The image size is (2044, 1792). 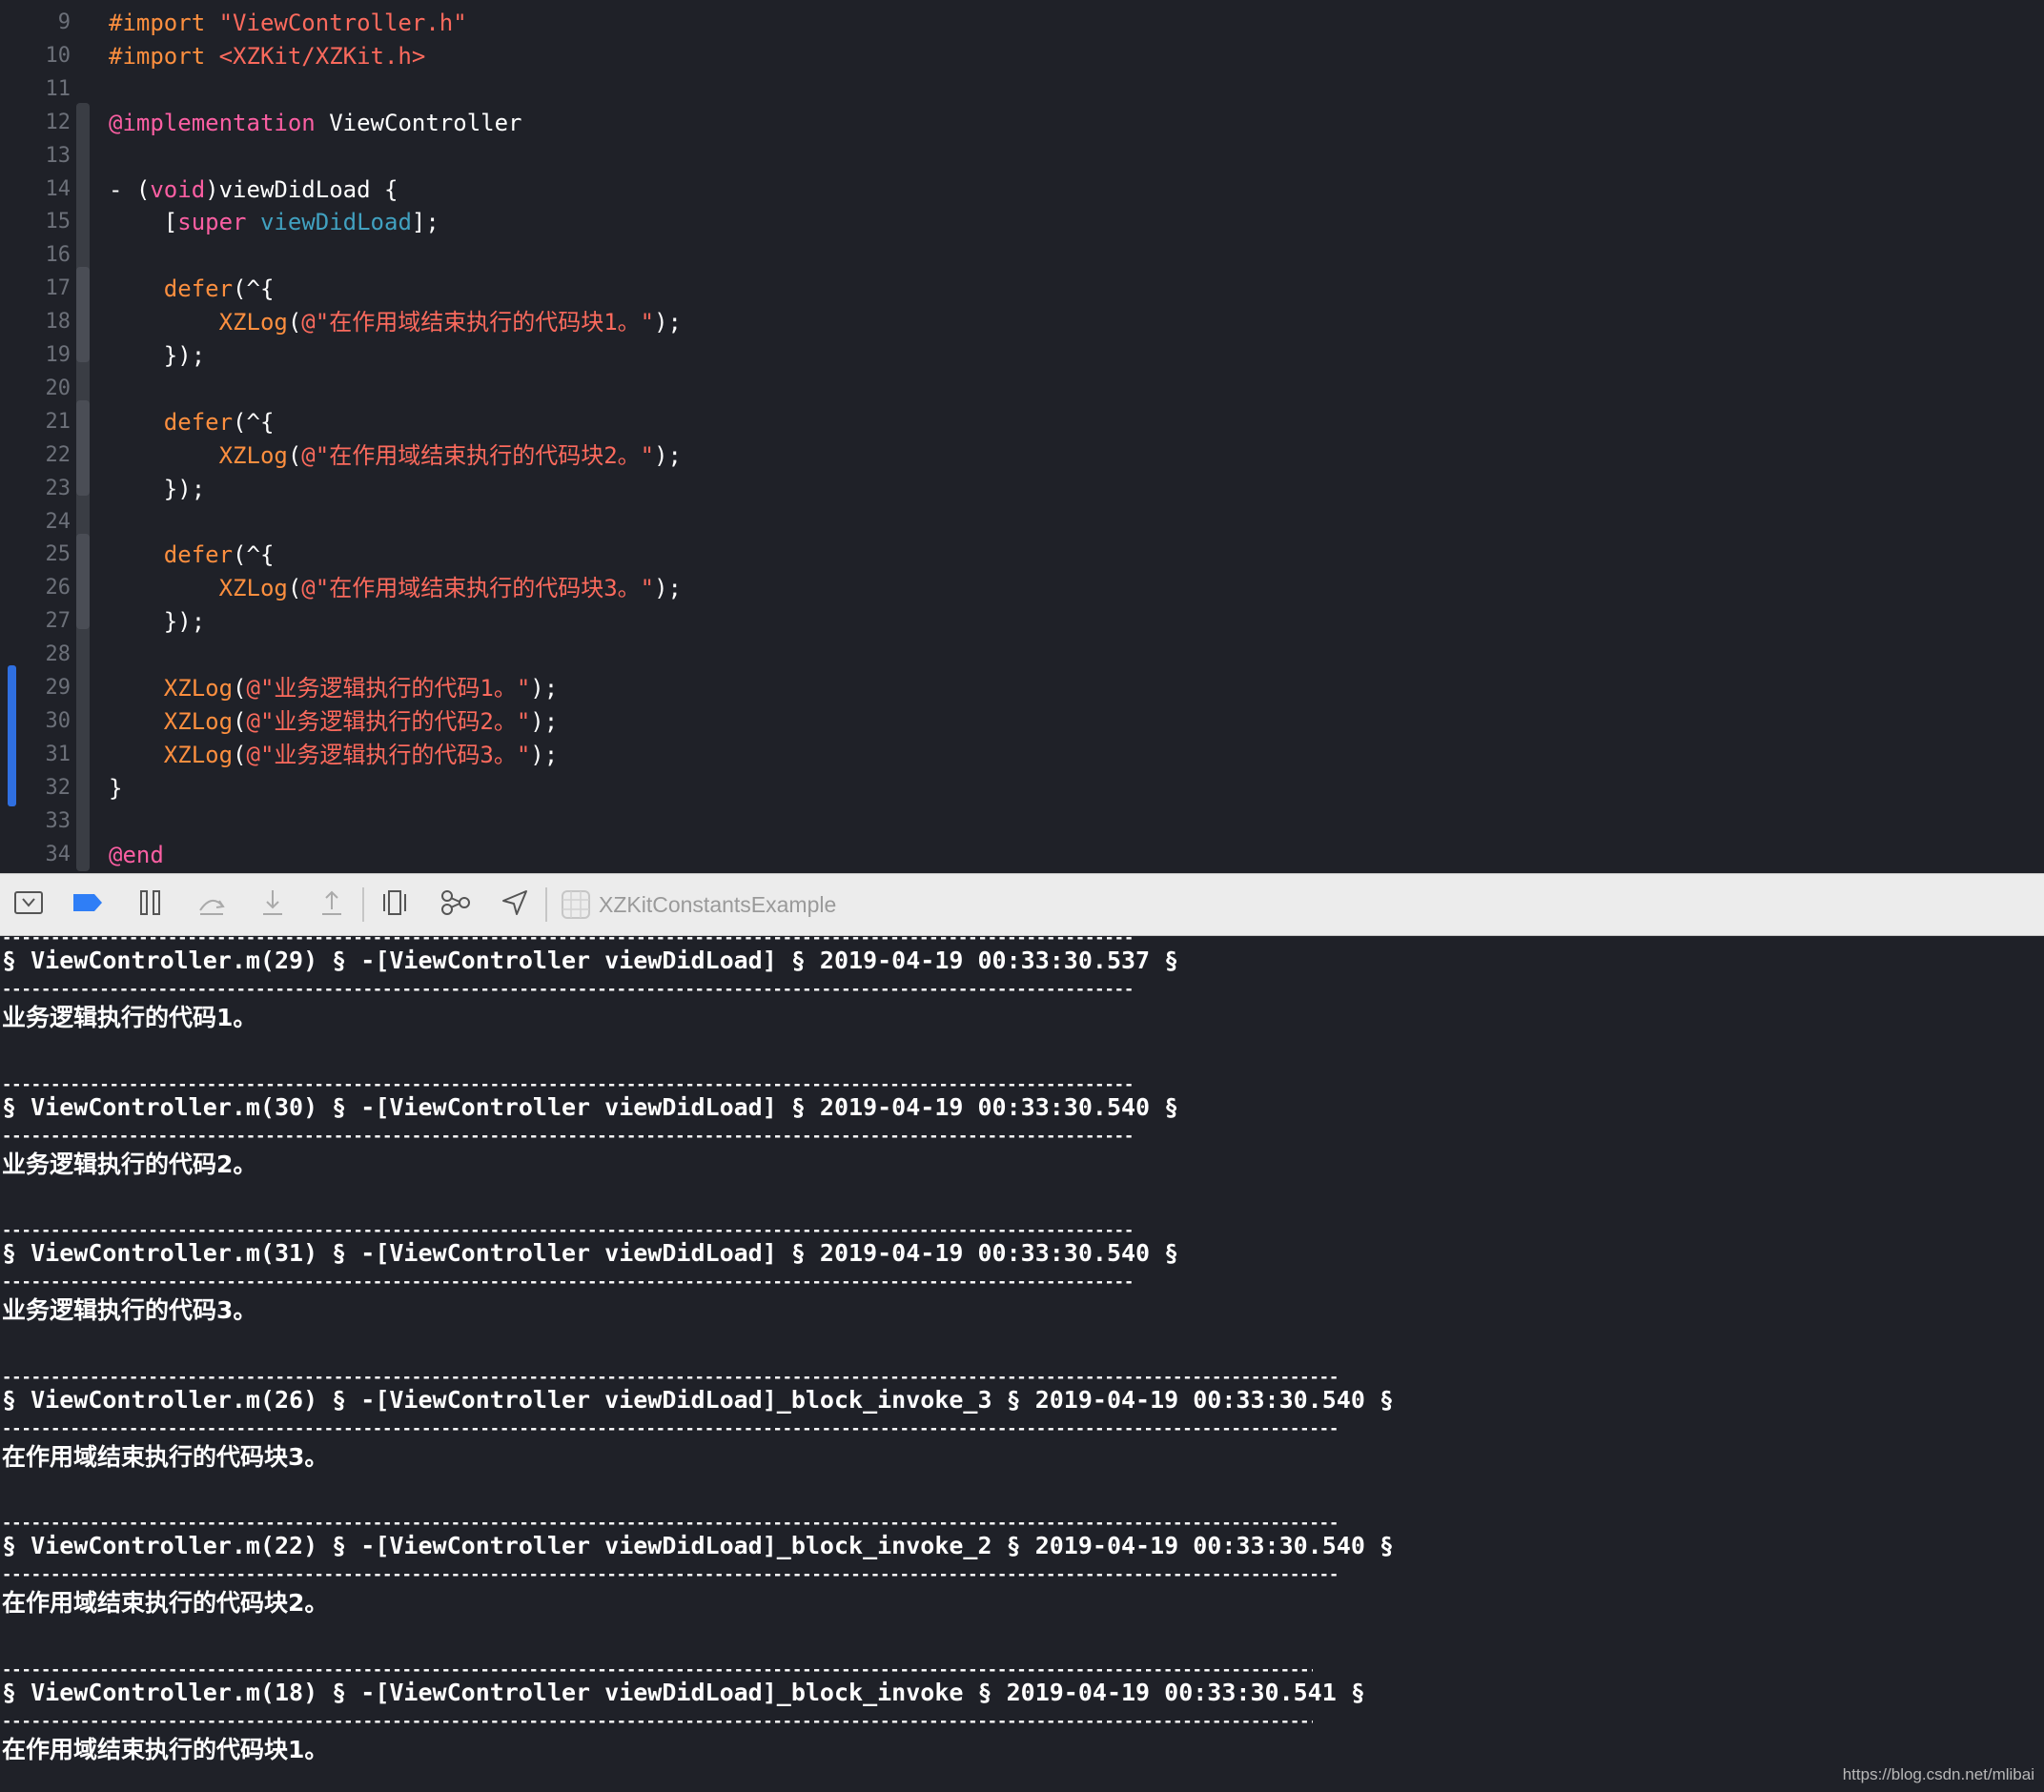 What do you see at coordinates (1022, 189) in the screenshot?
I see `code-line: 14 - (void)viewDidLoad {` at bounding box center [1022, 189].